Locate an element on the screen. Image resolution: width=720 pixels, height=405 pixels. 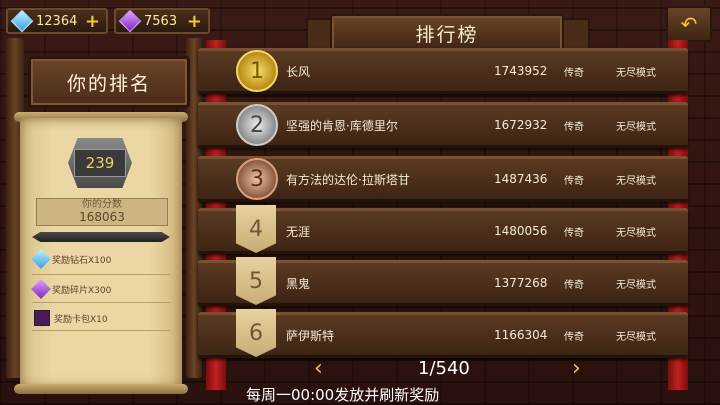
pagination: ‹ 1/540 › is located at coordinates (450, 369).